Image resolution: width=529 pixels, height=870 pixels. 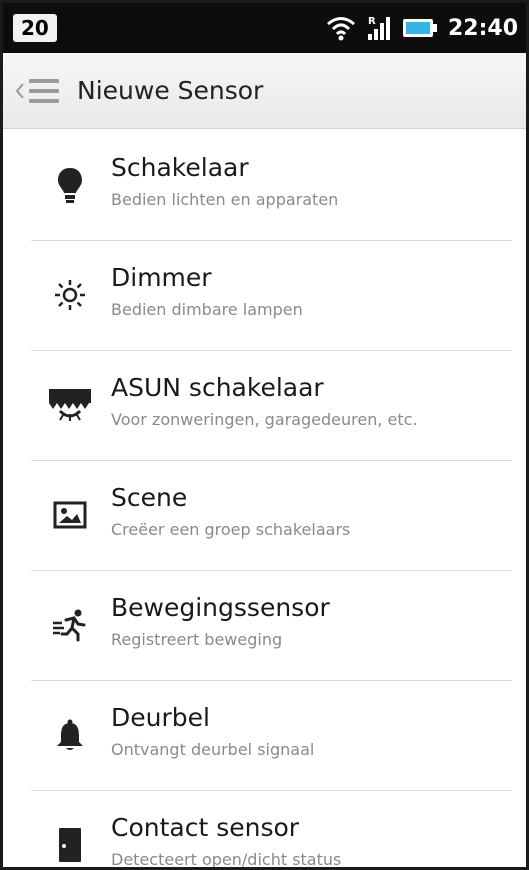 I want to click on item-subtitle: Voor zonweringen, garagedeuren, etc., so click(x=264, y=419).